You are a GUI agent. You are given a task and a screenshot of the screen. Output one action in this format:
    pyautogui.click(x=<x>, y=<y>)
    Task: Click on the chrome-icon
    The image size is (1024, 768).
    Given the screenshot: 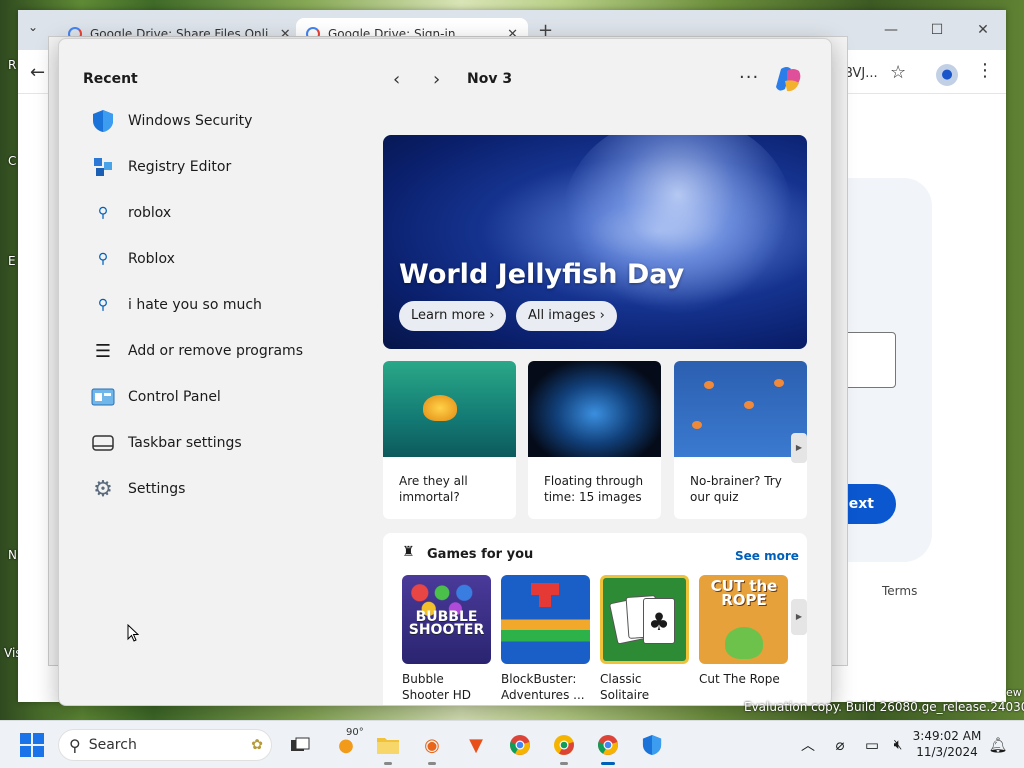 What is the action you would take?
    pyautogui.click(x=520, y=745)
    